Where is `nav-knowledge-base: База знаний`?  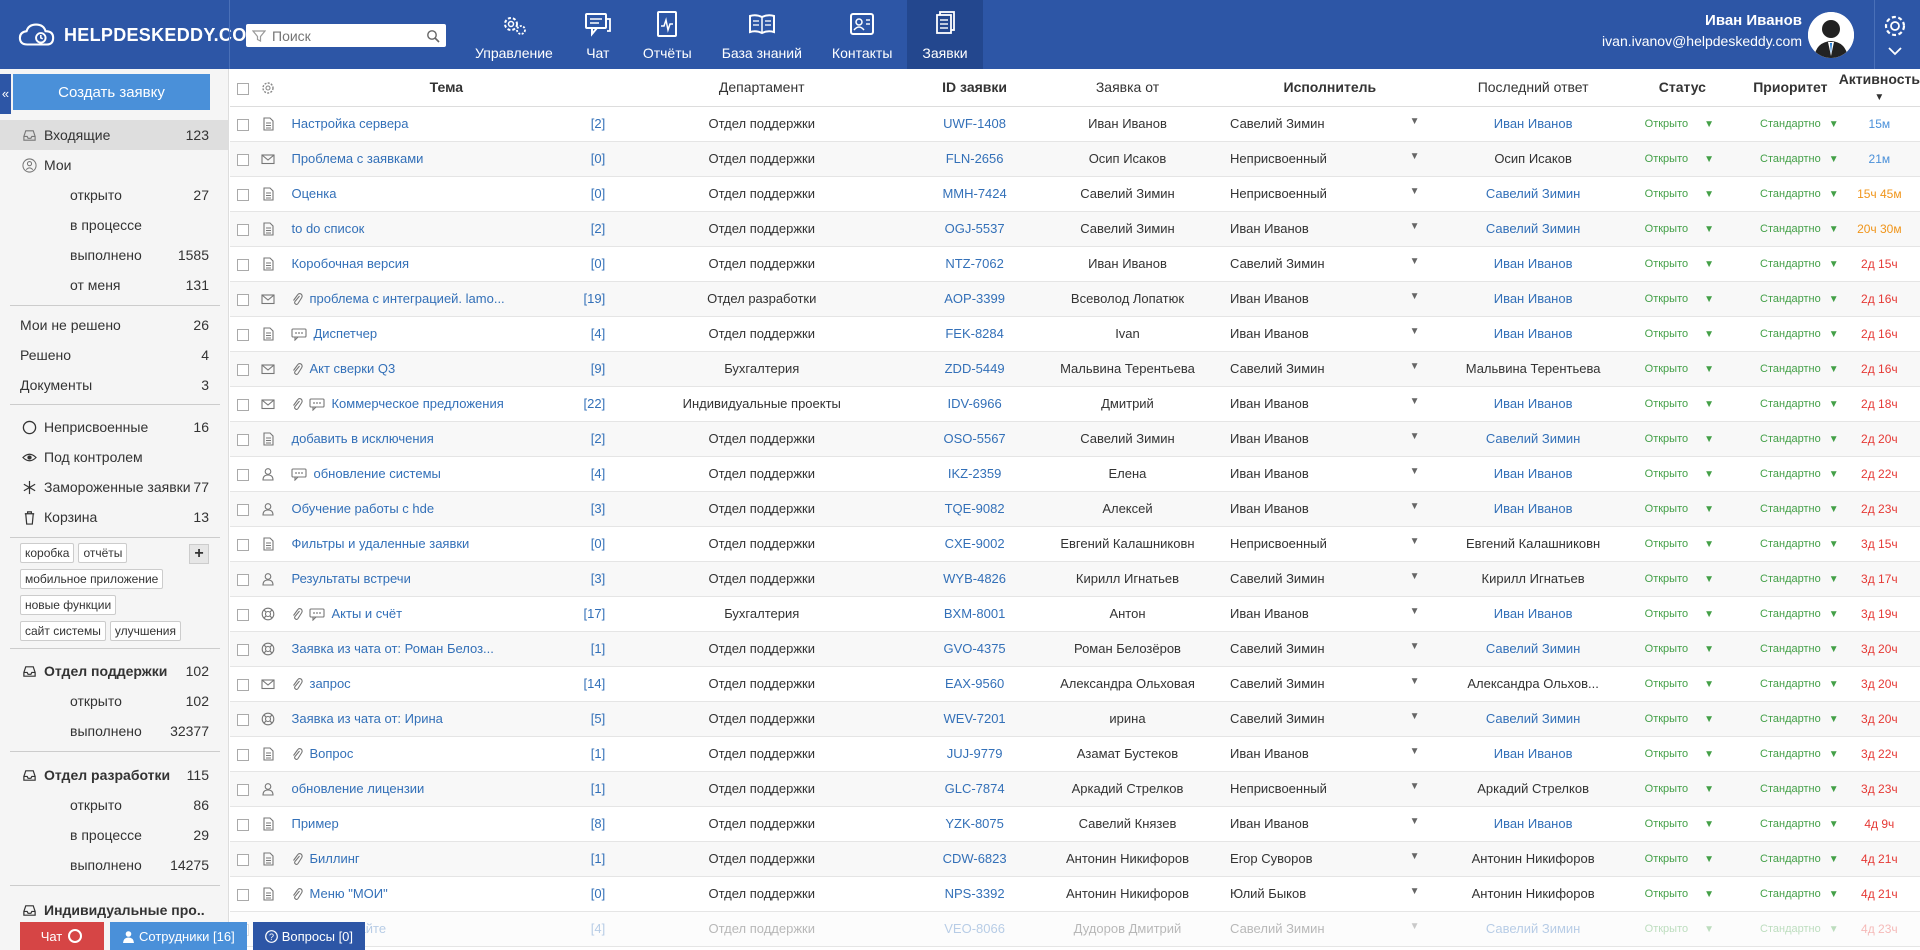 nav-knowledge-base: База знаний is located at coordinates (762, 34).